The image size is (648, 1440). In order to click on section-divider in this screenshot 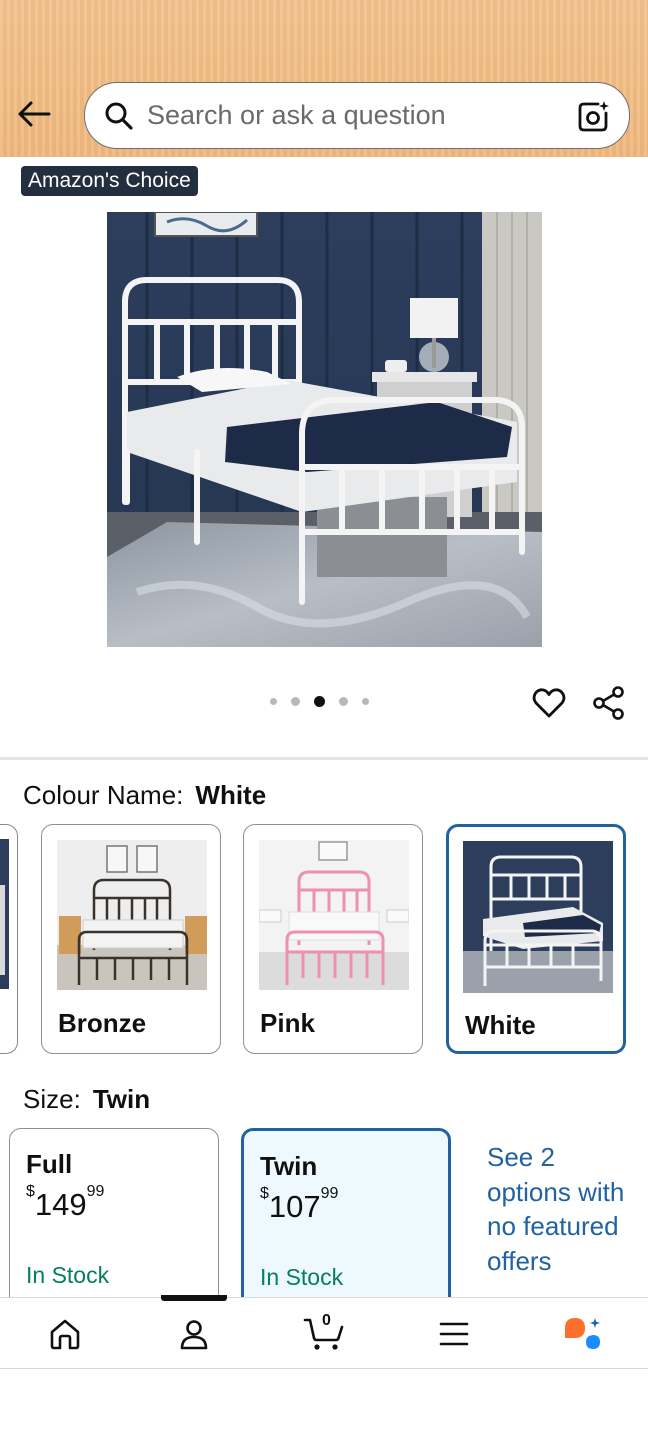, I will do `click(324, 758)`.